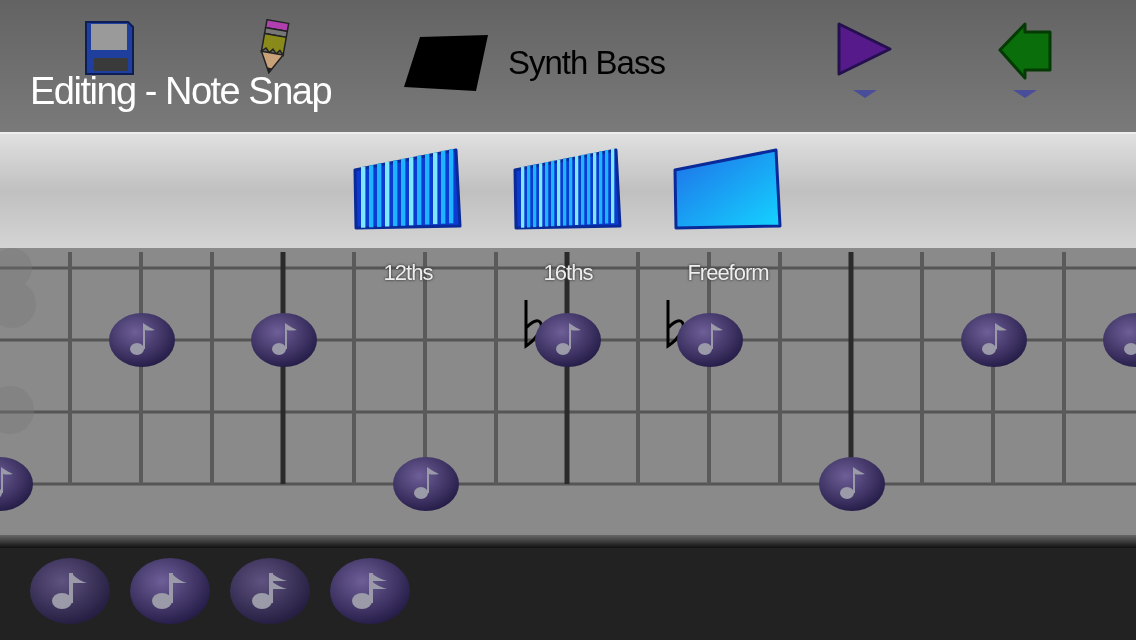 The image size is (1136, 640). Describe the element at coordinates (865, 60) in the screenshot. I see `play-button` at that location.